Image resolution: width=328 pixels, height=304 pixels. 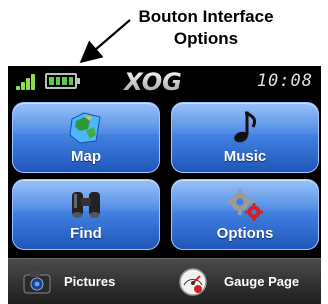 What do you see at coordinates (245, 127) in the screenshot?
I see `music-note-icon` at bounding box center [245, 127].